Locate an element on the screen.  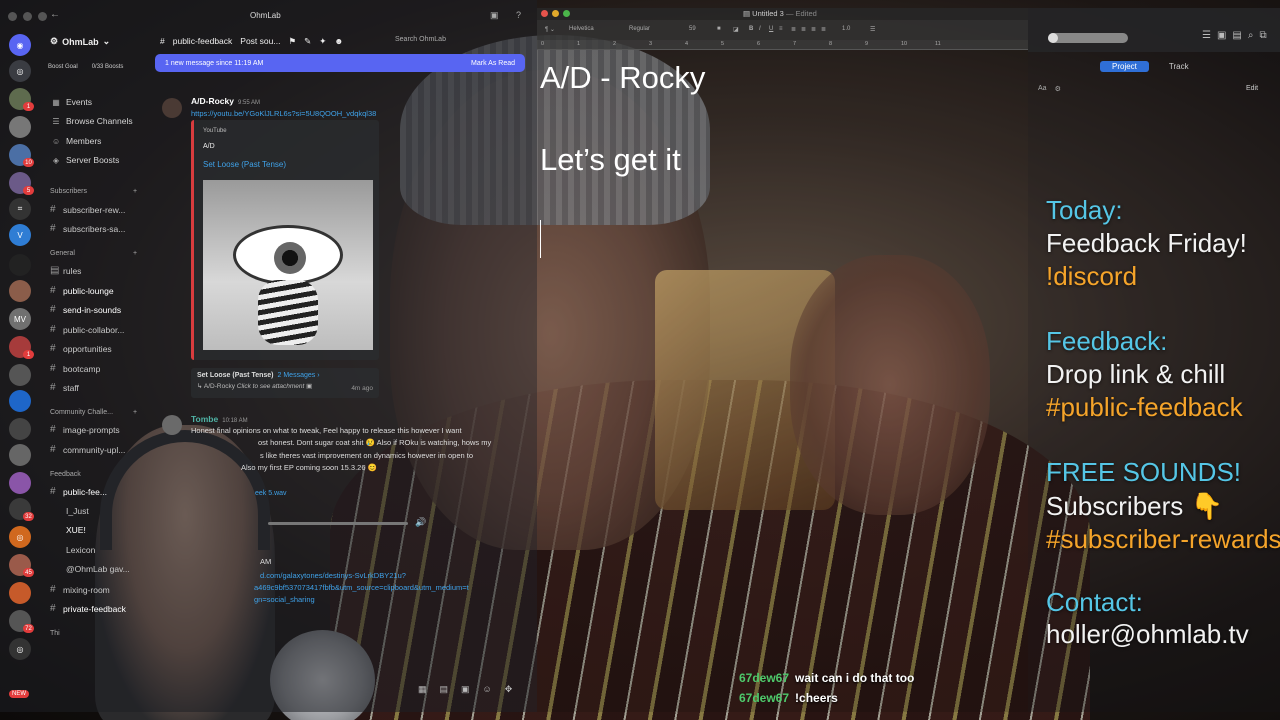
align-right-icon: ≣ is located at coordinates (813, 29).